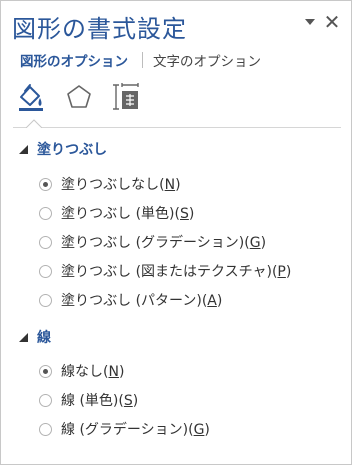  I want to click on close-icon: ✕, so click(332, 22).